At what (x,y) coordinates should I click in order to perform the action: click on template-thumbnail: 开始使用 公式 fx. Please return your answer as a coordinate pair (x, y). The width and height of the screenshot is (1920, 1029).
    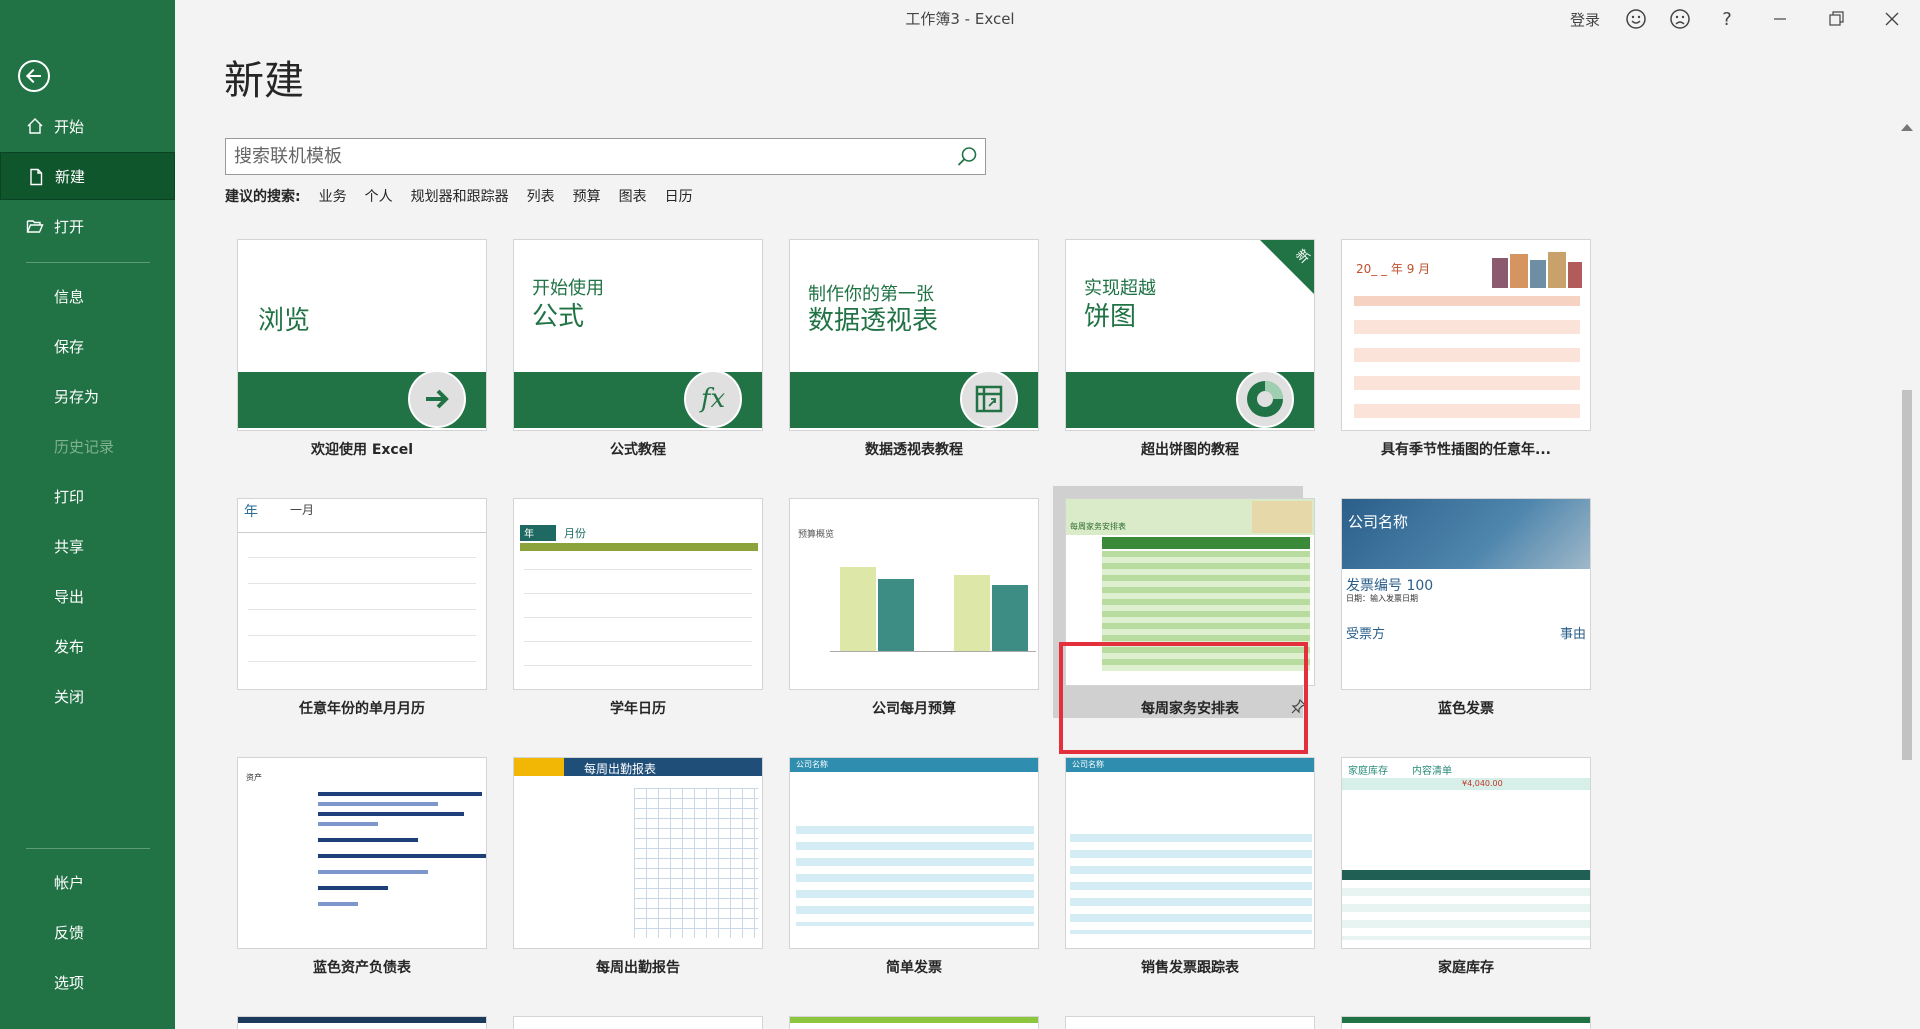
    Looking at the image, I should click on (638, 335).